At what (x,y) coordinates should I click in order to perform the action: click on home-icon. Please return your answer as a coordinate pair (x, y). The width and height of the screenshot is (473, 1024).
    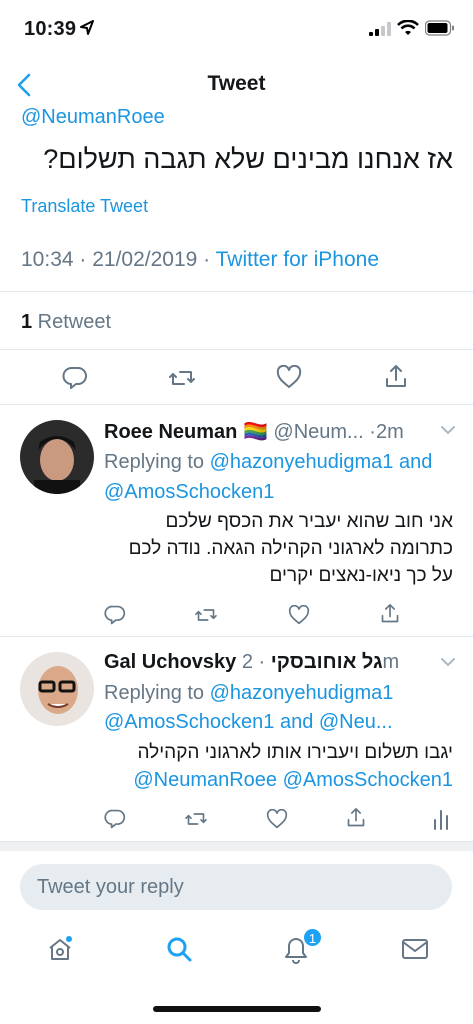
    Looking at the image, I should click on (60, 949).